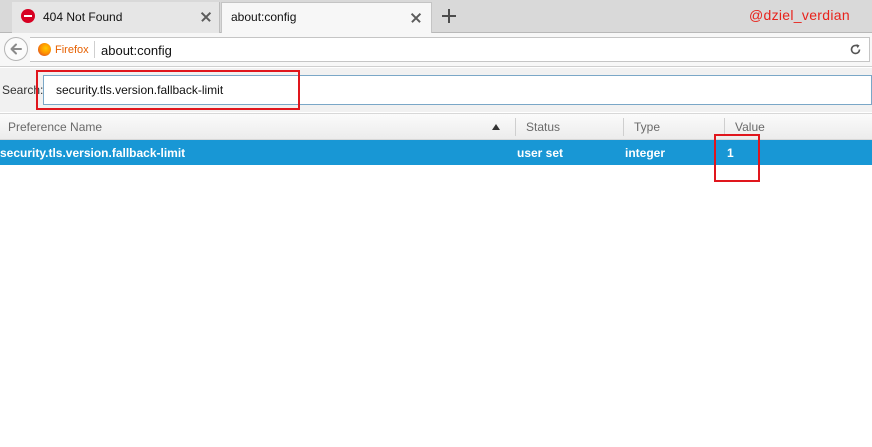  I want to click on url-bar: Firefox about:config, so click(450, 49).